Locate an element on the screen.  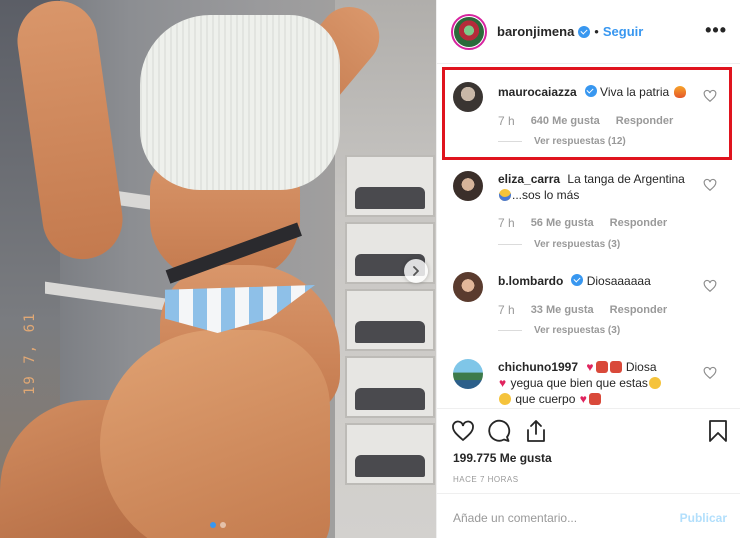
add-comment-bar: Publicar is located at coordinates (588, 515).